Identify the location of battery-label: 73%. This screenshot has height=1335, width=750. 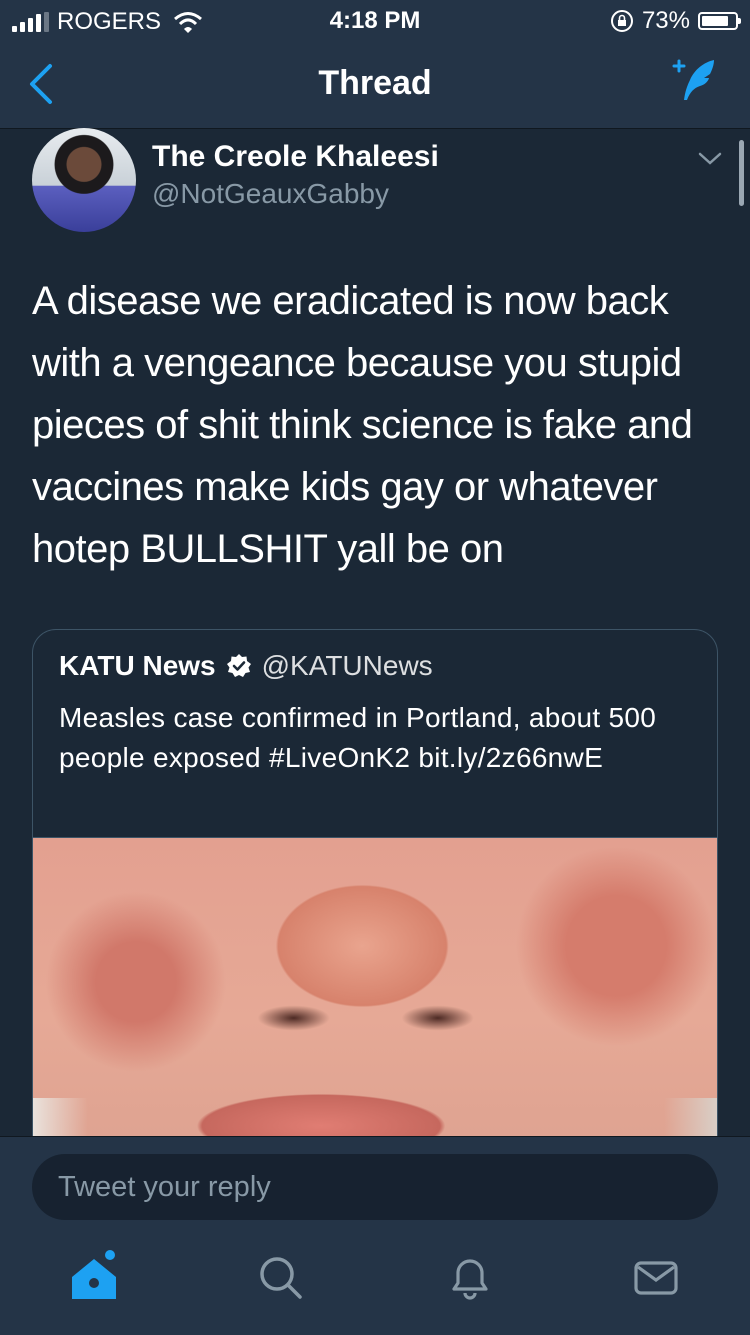
(665, 20).